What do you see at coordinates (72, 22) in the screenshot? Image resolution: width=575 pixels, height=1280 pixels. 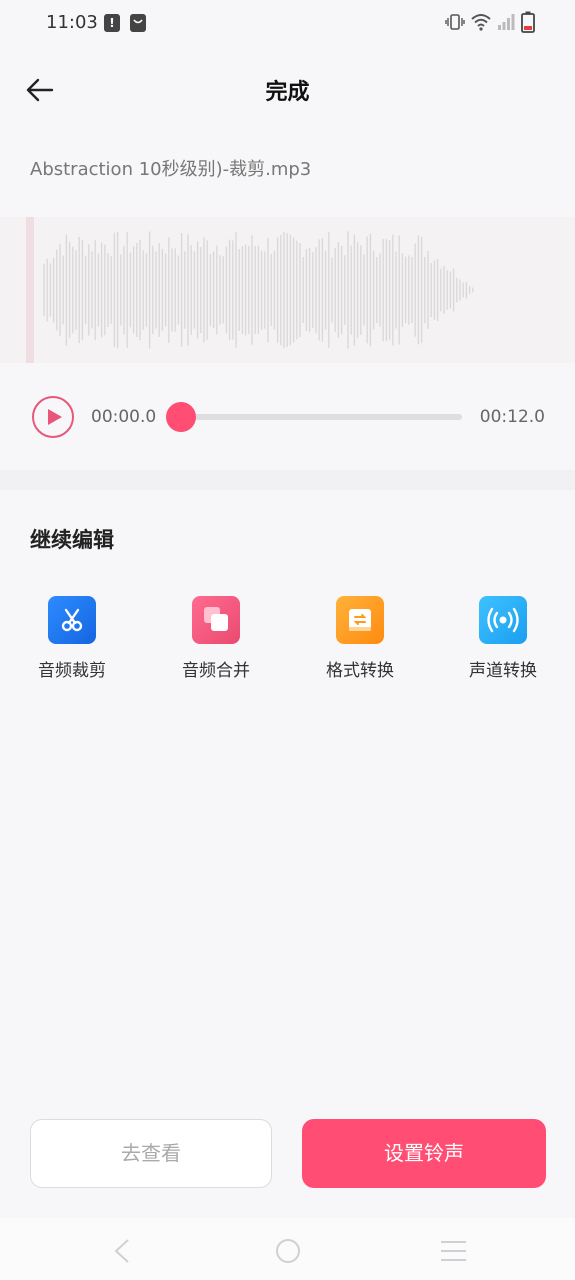 I see `status-time: 11:03` at bounding box center [72, 22].